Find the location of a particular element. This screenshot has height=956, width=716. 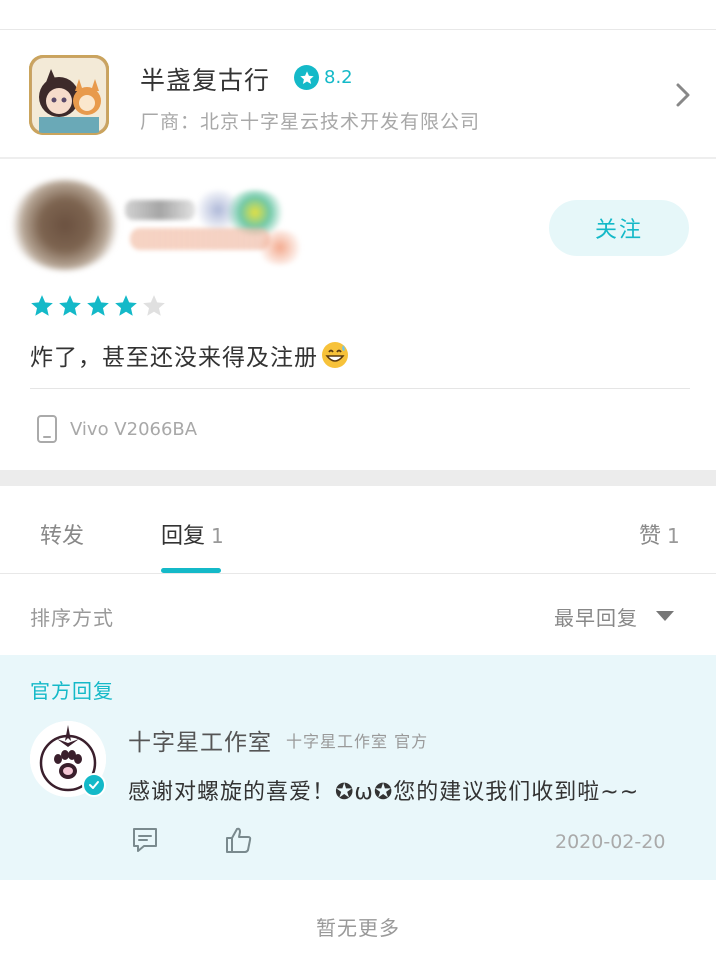

no-more-label: 暂无更多 is located at coordinates (358, 928).